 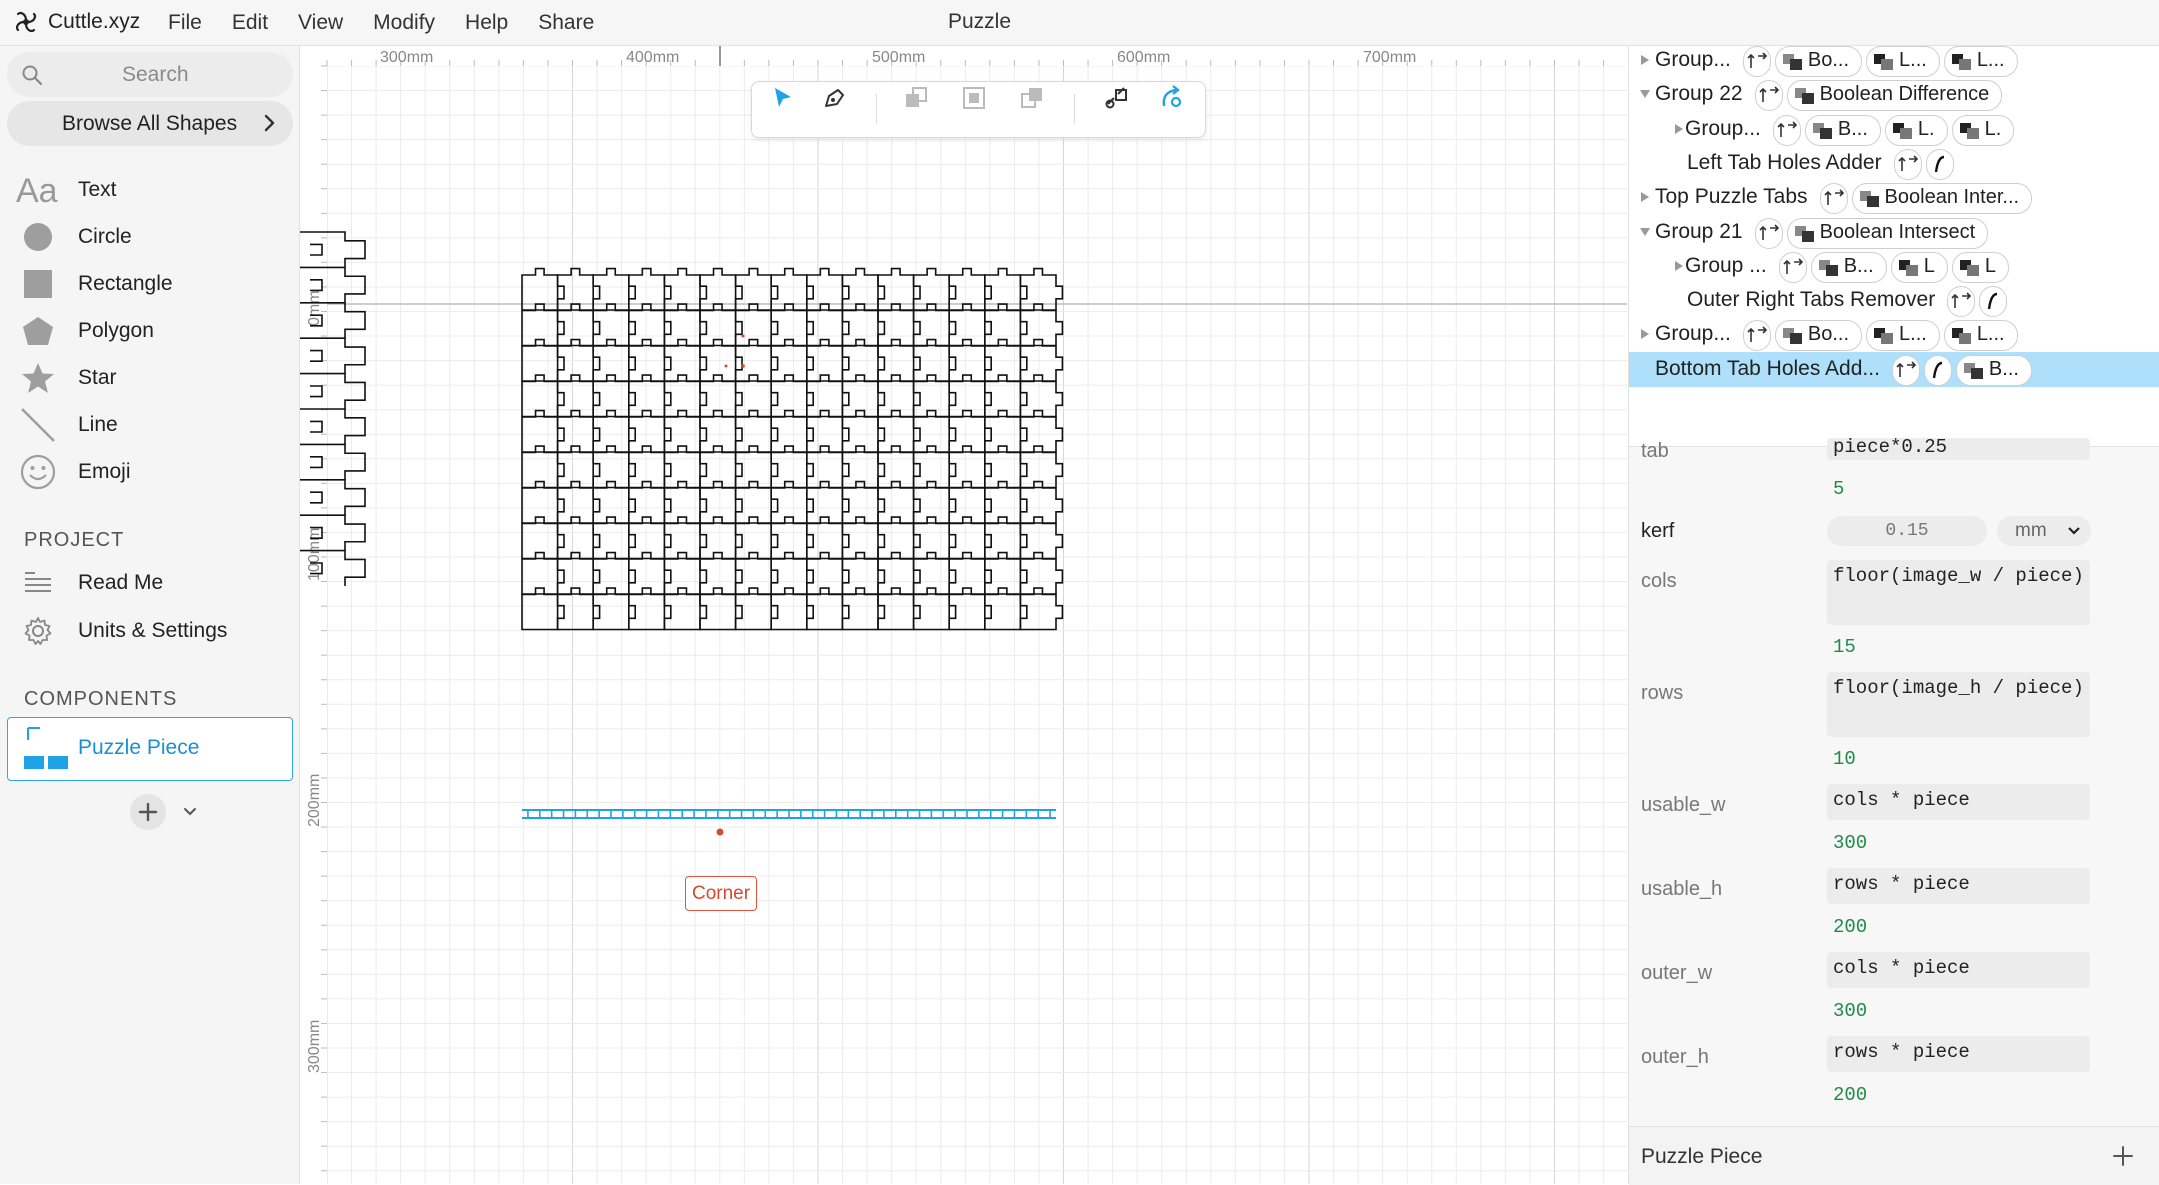 I want to click on tree-row: Group 21 Boolean Intersect, so click(x=1894, y=232).